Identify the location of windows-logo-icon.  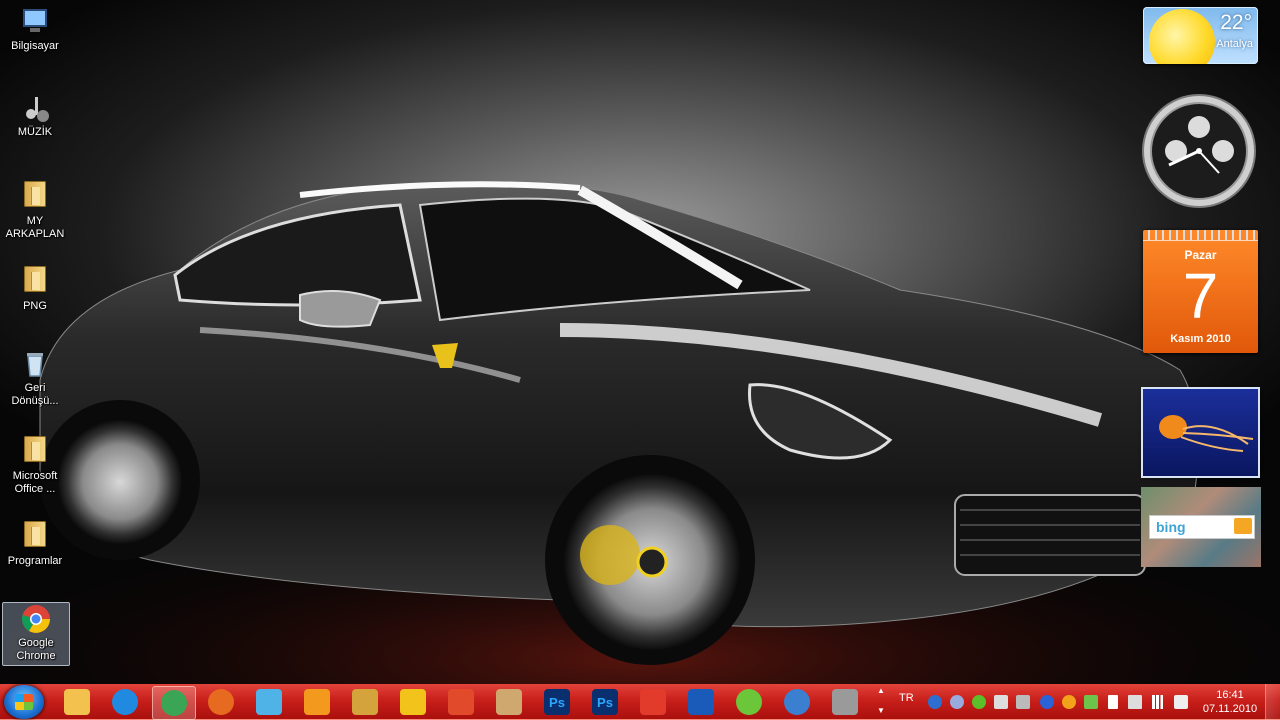
(24, 702).